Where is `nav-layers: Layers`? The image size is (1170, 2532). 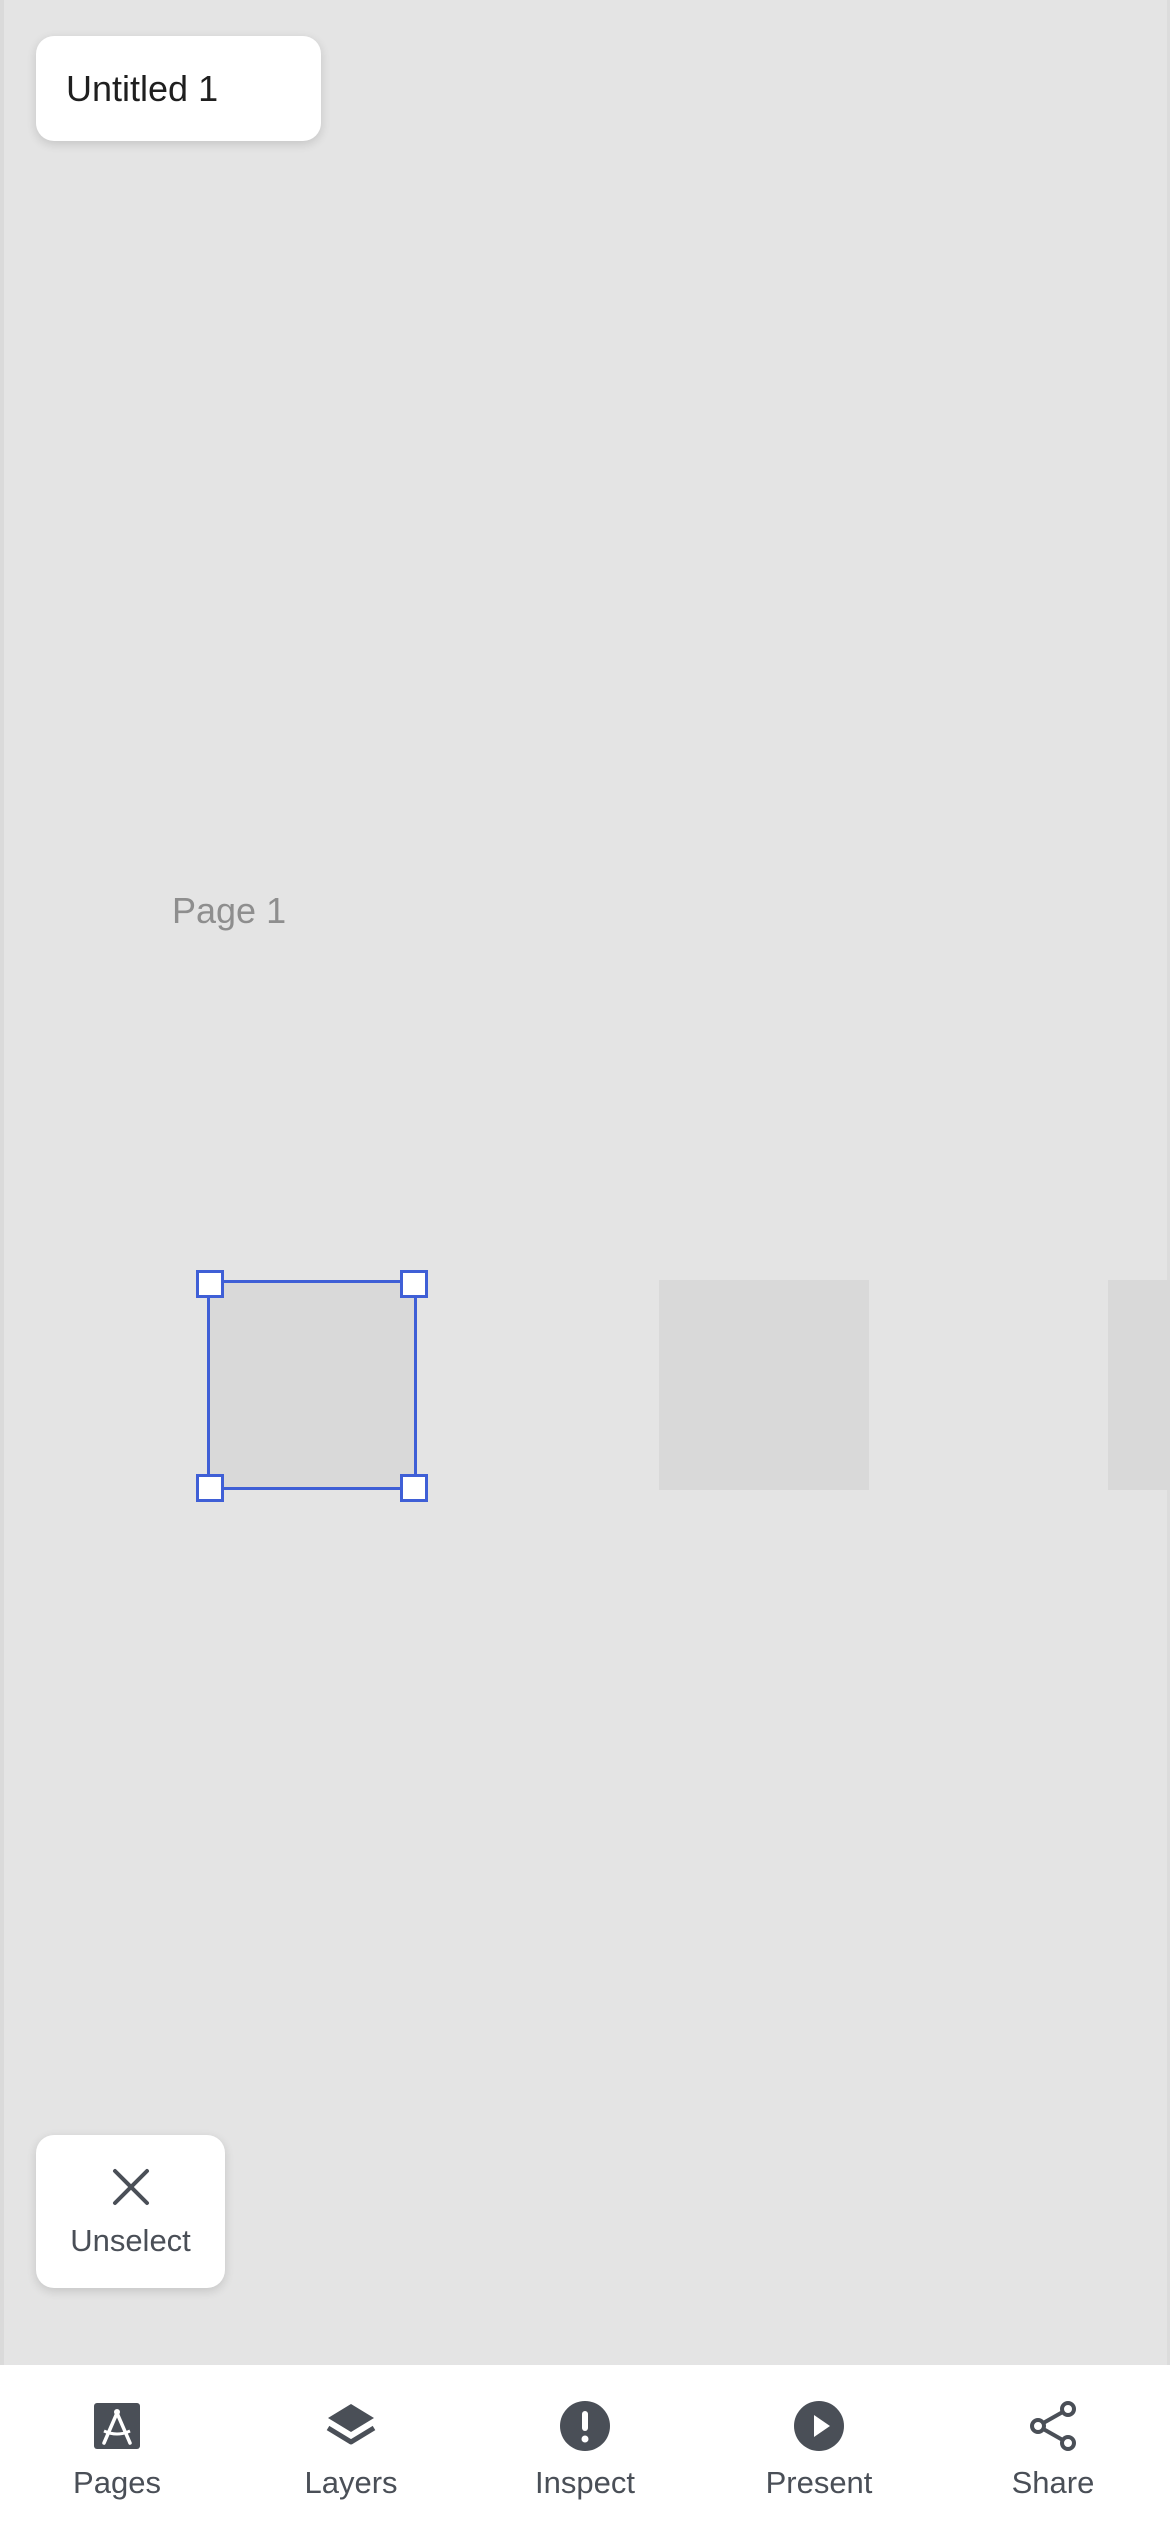 nav-layers: Layers is located at coordinates (351, 2450).